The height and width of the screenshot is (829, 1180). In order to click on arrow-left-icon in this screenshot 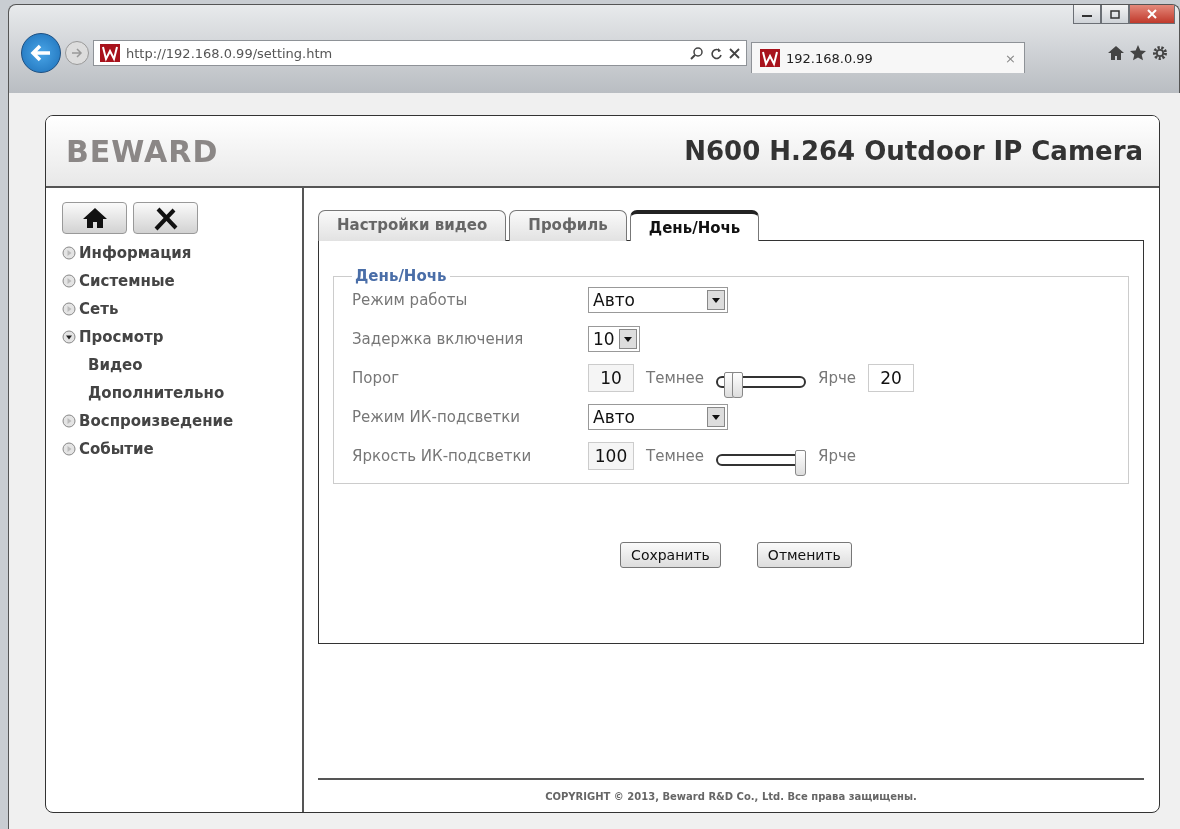, I will do `click(41, 53)`.